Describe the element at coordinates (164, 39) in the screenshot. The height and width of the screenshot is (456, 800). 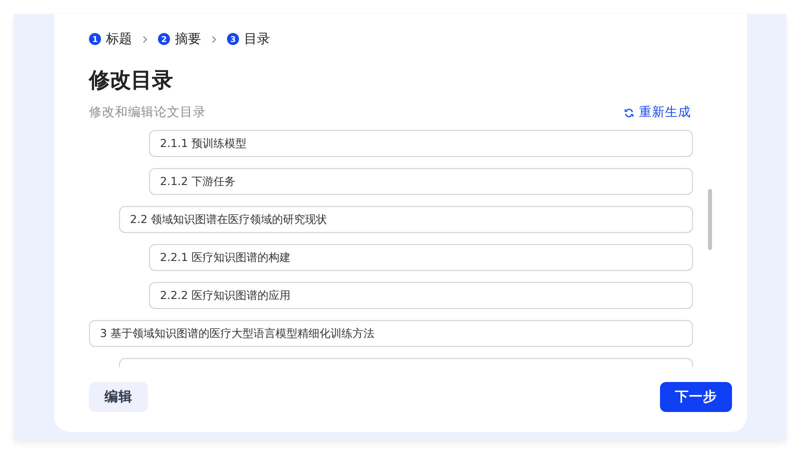
I see `step-number: 2` at that location.